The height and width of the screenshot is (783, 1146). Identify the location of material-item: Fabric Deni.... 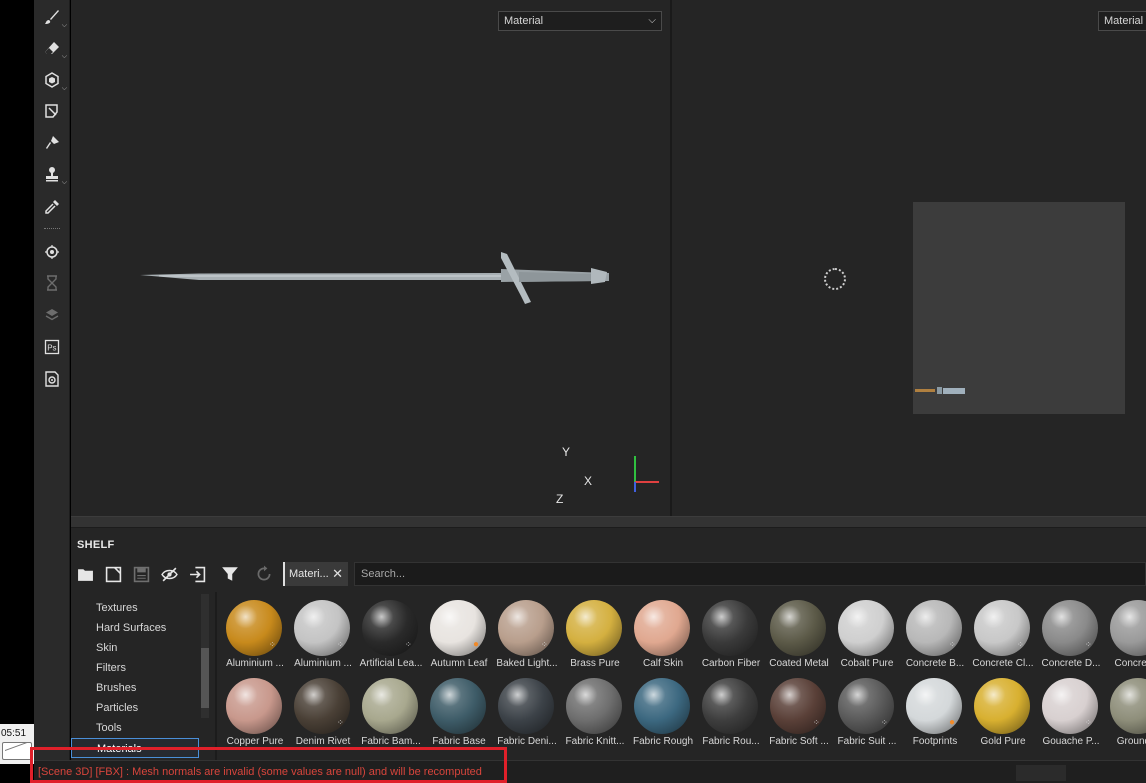
(527, 709).